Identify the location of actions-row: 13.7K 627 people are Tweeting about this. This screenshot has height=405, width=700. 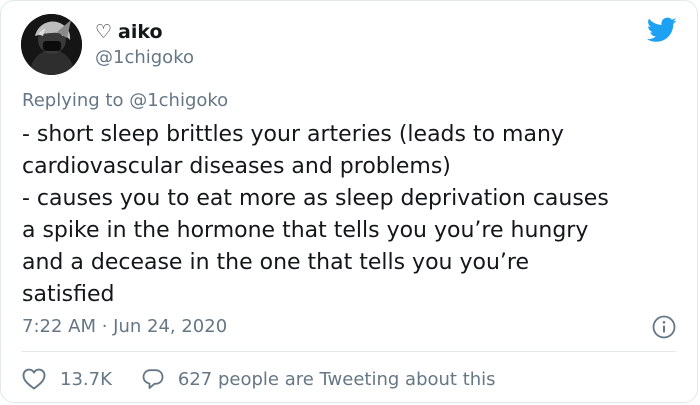
(259, 379).